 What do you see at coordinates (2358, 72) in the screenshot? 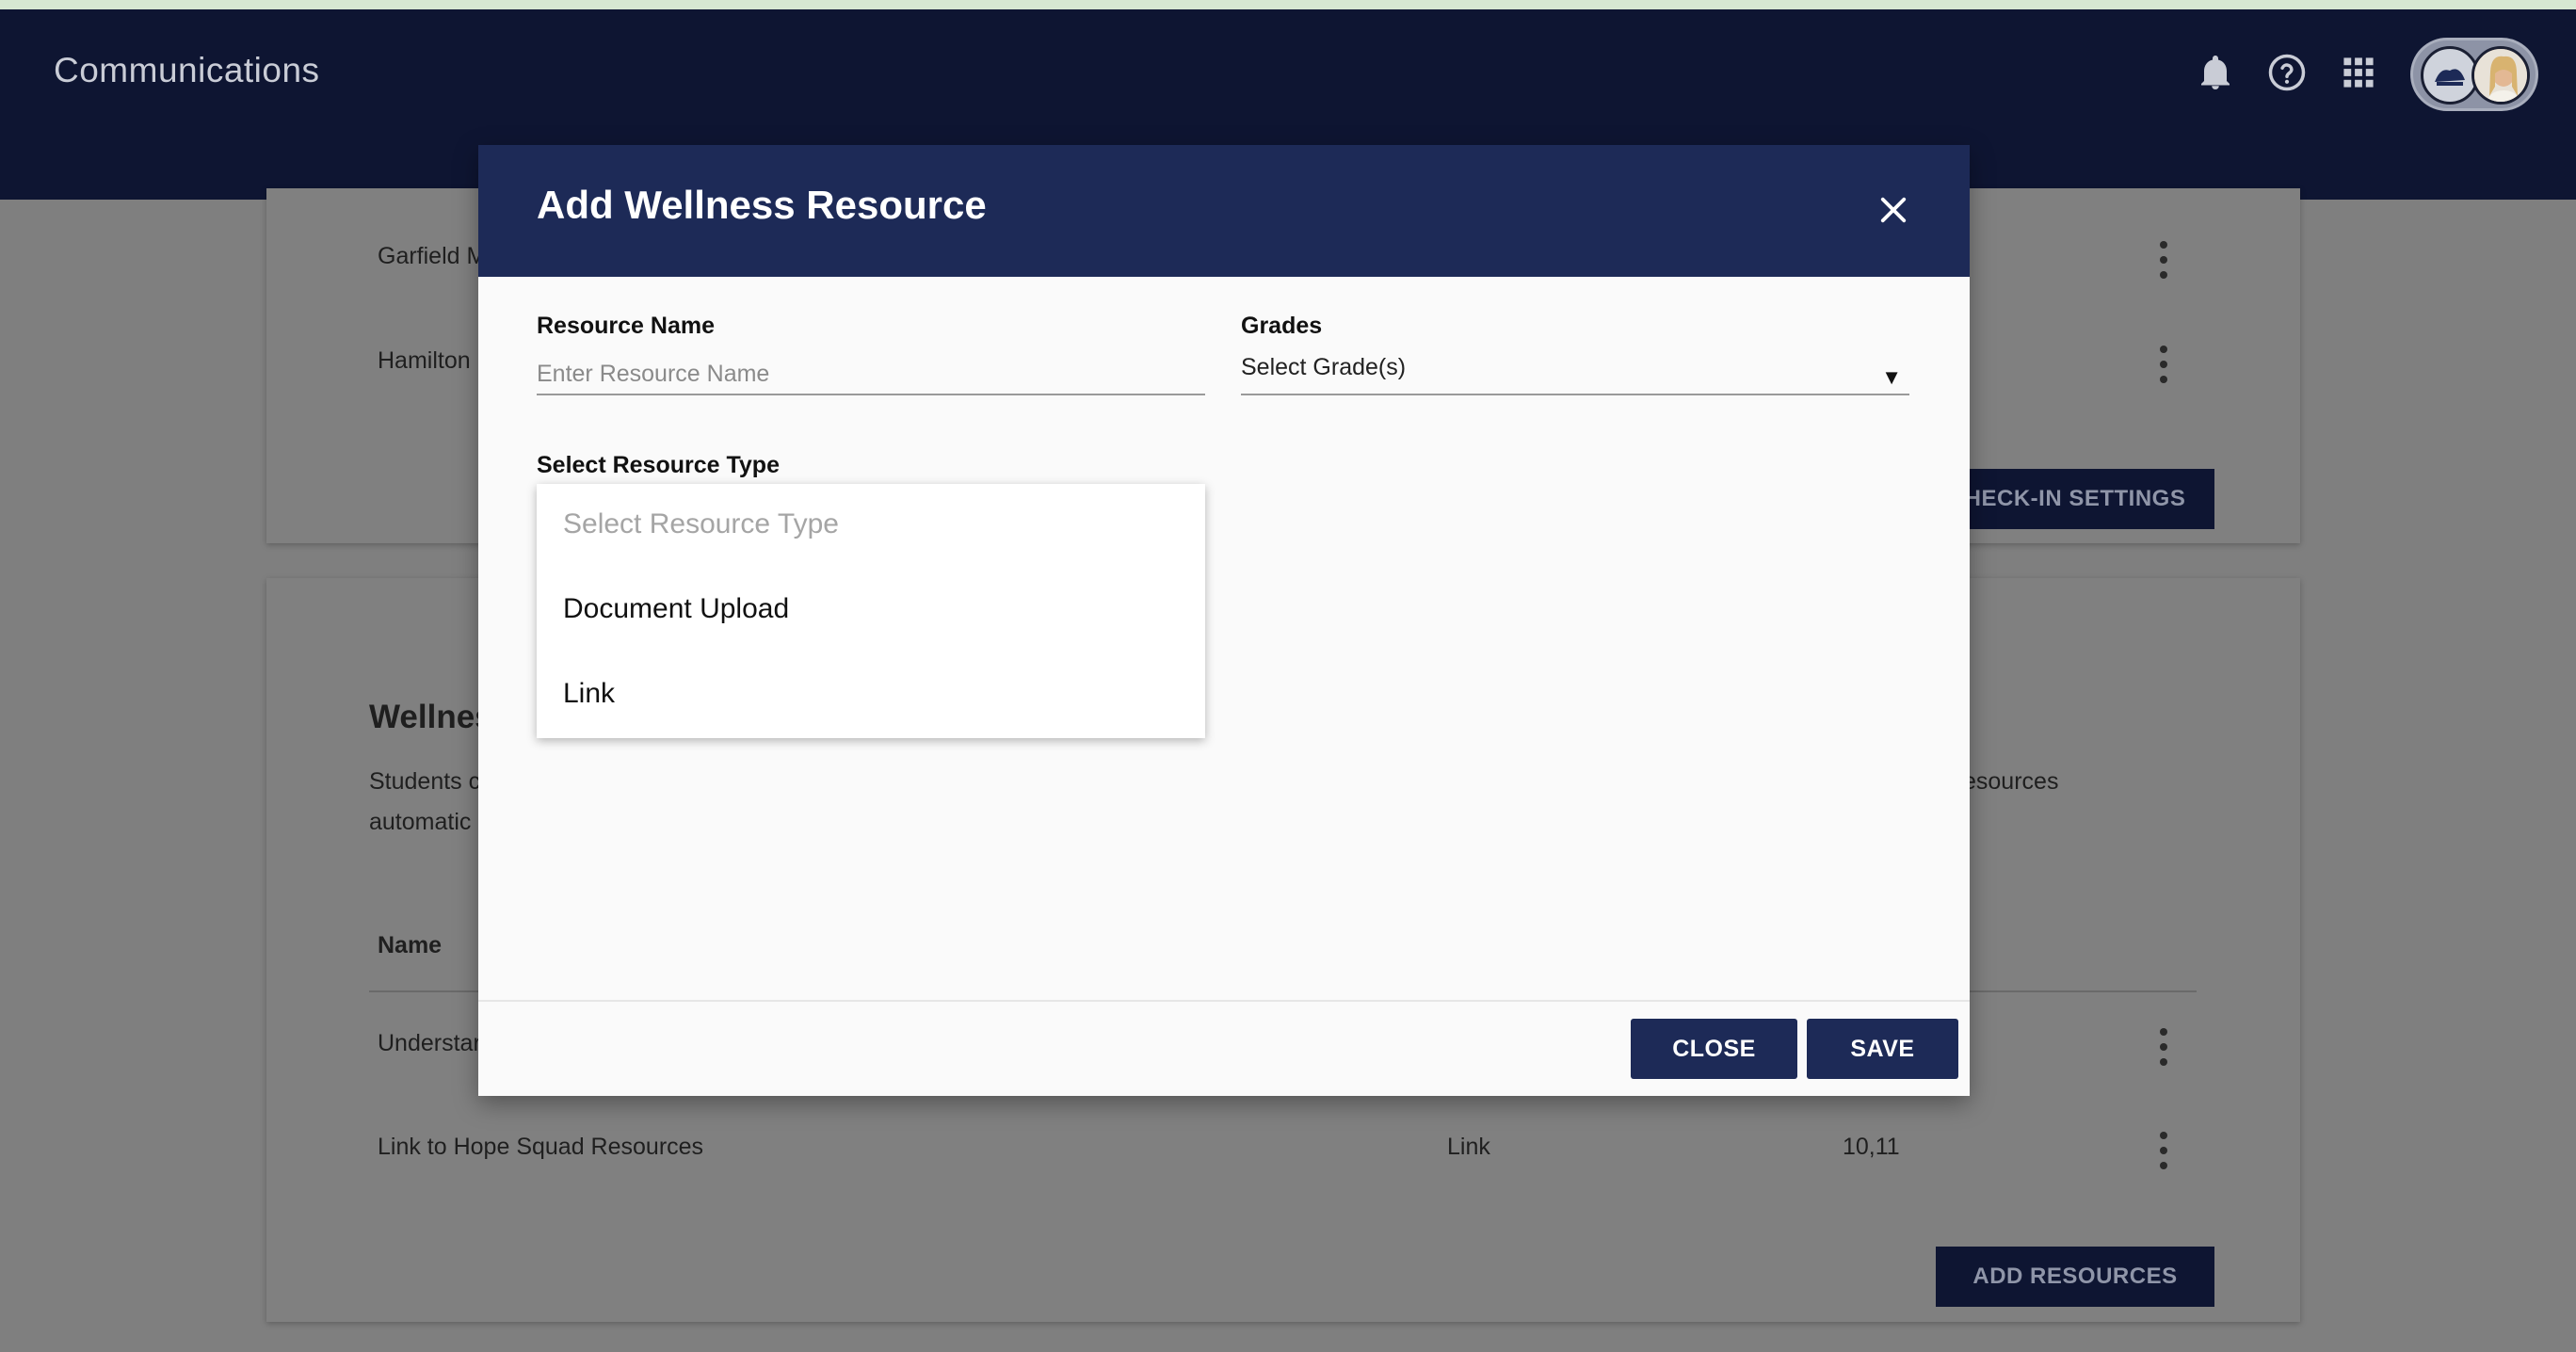
I see `apps-grid-icon` at bounding box center [2358, 72].